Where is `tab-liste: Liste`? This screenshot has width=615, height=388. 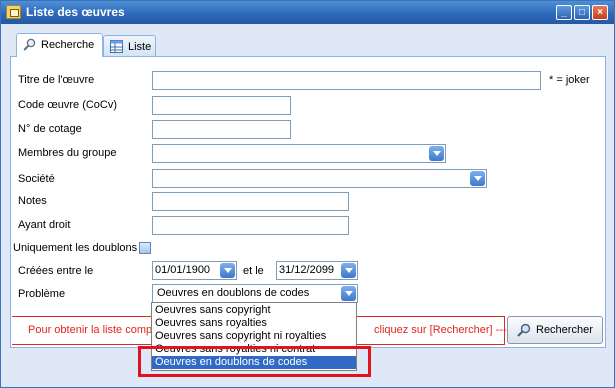
tab-liste: Liste is located at coordinates (129, 45).